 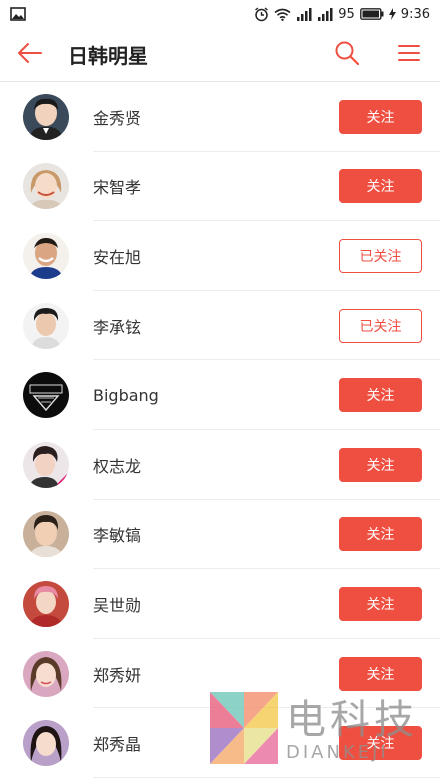 What do you see at coordinates (220, 743) in the screenshot?
I see `list-item: 郑秀晶 关注` at bounding box center [220, 743].